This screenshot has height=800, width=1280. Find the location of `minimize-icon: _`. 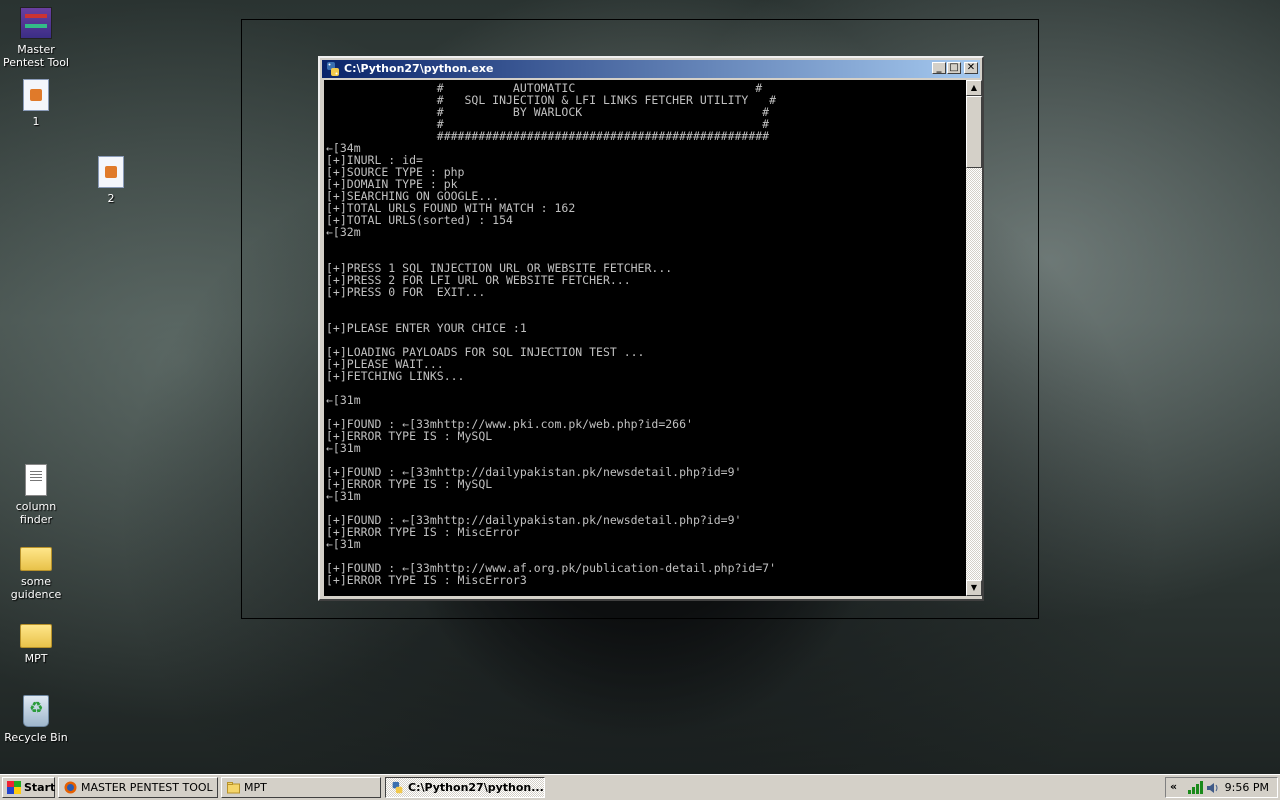

minimize-icon: _ is located at coordinates (939, 67).